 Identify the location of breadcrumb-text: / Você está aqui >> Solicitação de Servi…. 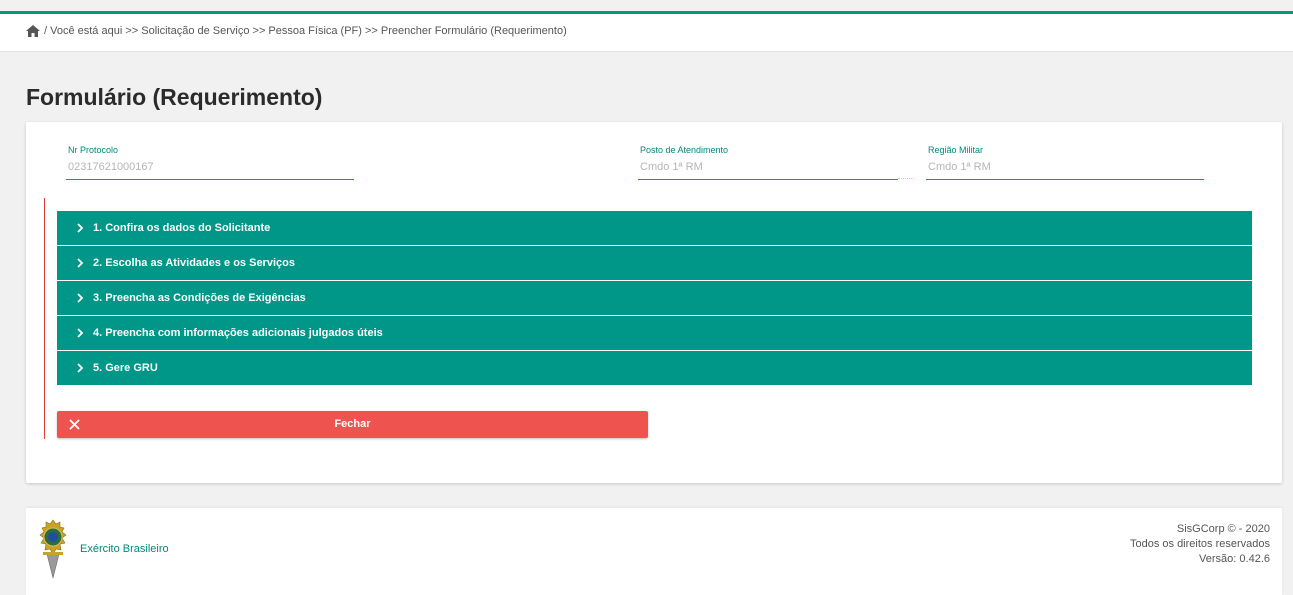
(305, 31).